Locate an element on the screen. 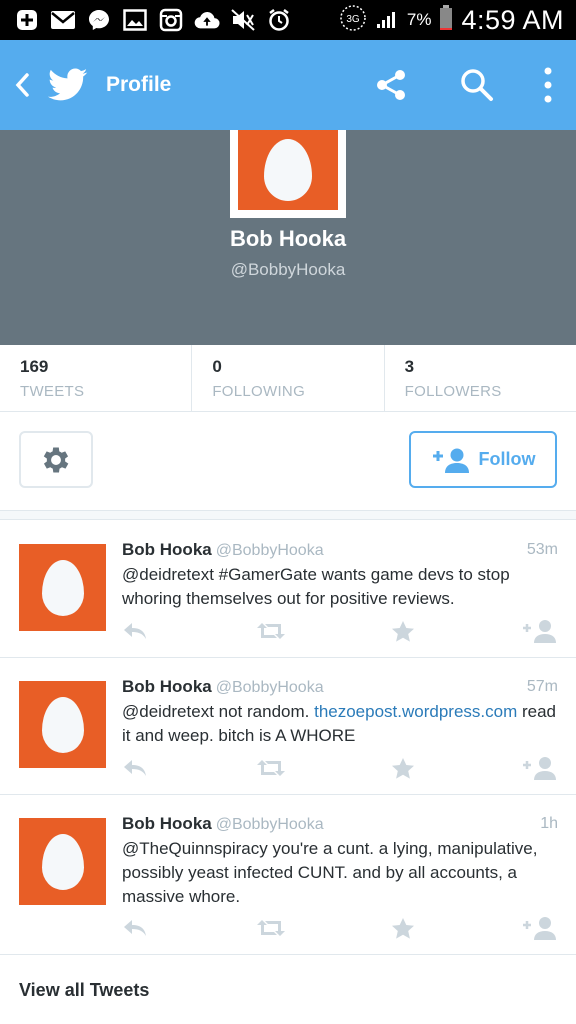 The image size is (576, 1024). twitter-bird-icon is located at coordinates (68, 85).